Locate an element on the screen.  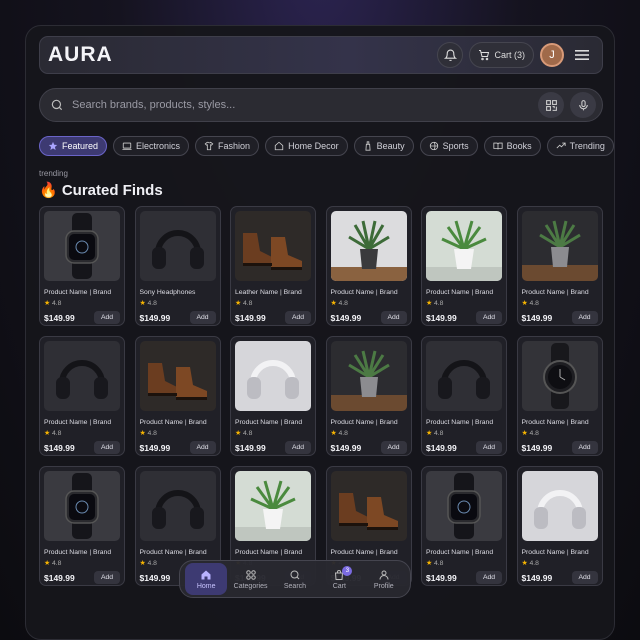
chip-books: Books is located at coordinates (512, 146).